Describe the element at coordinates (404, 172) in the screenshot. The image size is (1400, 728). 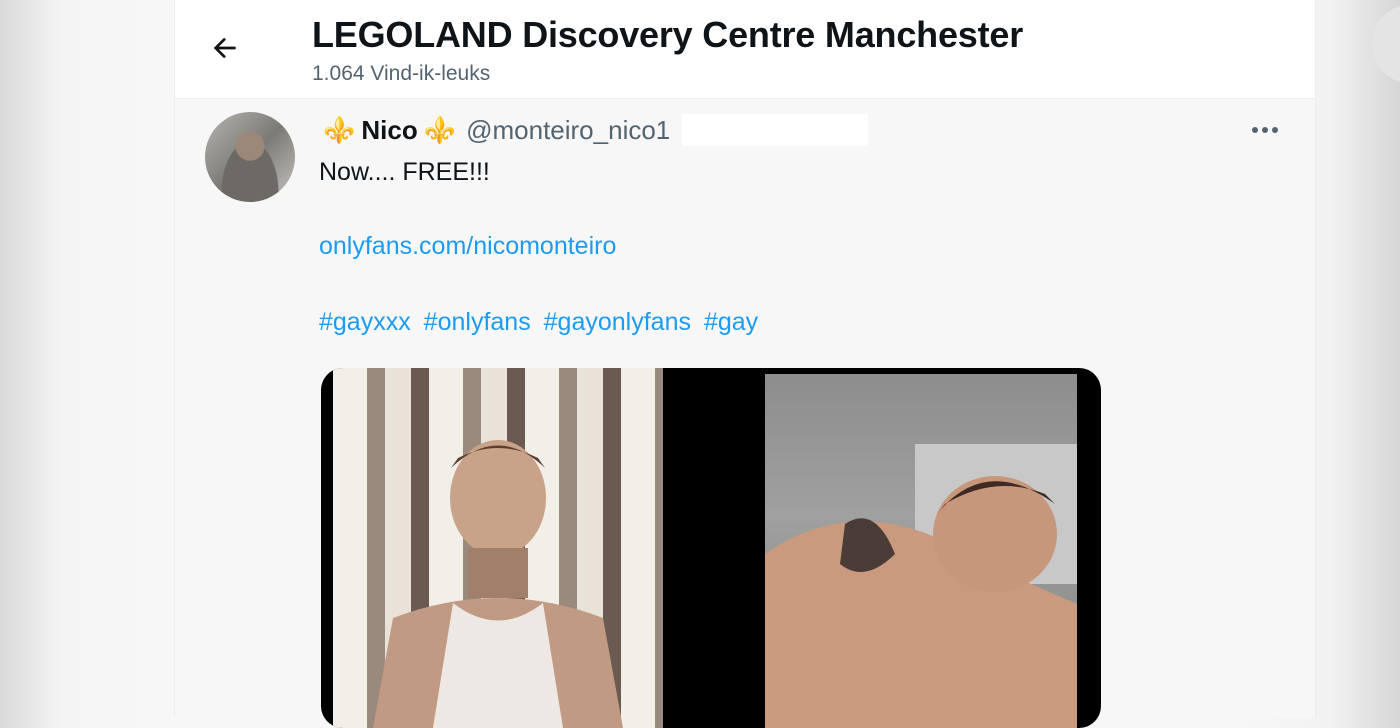
I see `tweet-text: Now.... FREE!!!` at that location.